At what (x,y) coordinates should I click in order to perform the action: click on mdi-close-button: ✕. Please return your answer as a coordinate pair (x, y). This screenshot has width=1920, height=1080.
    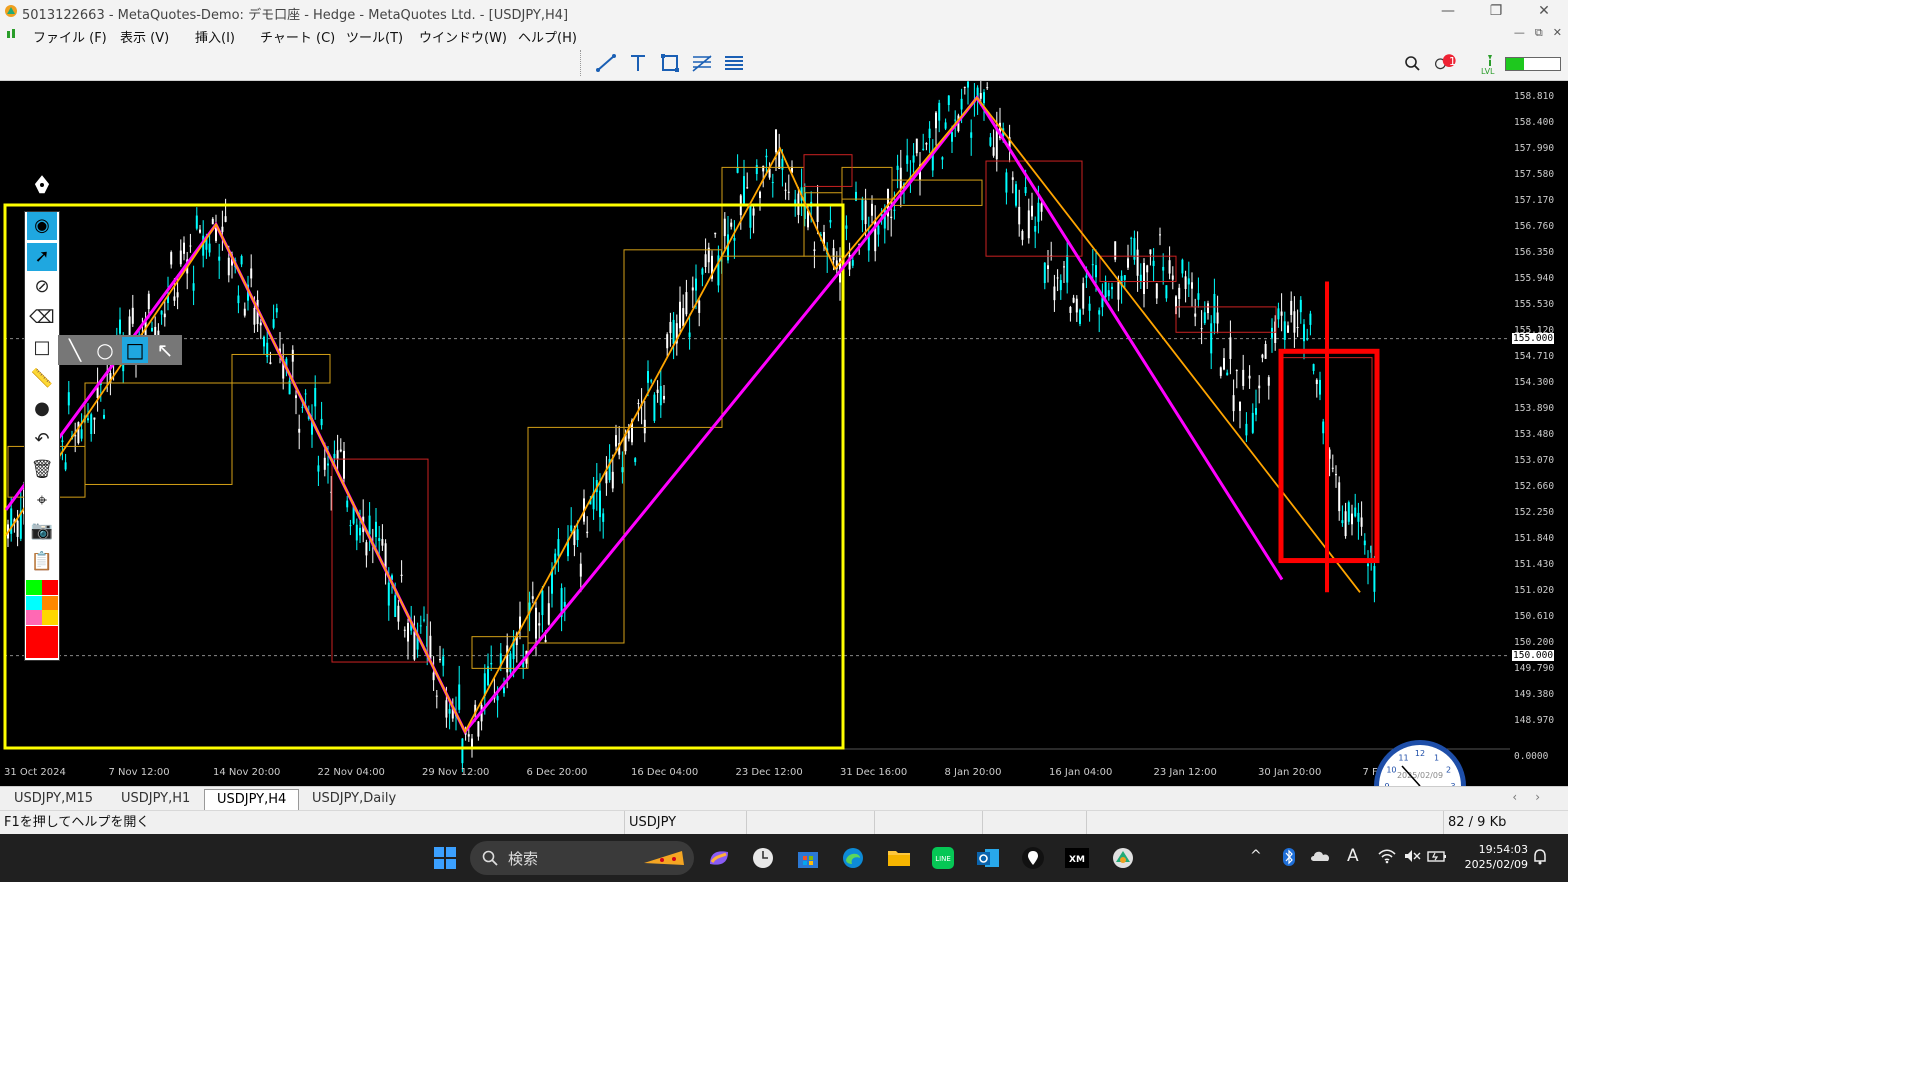
    Looking at the image, I should click on (1557, 33).